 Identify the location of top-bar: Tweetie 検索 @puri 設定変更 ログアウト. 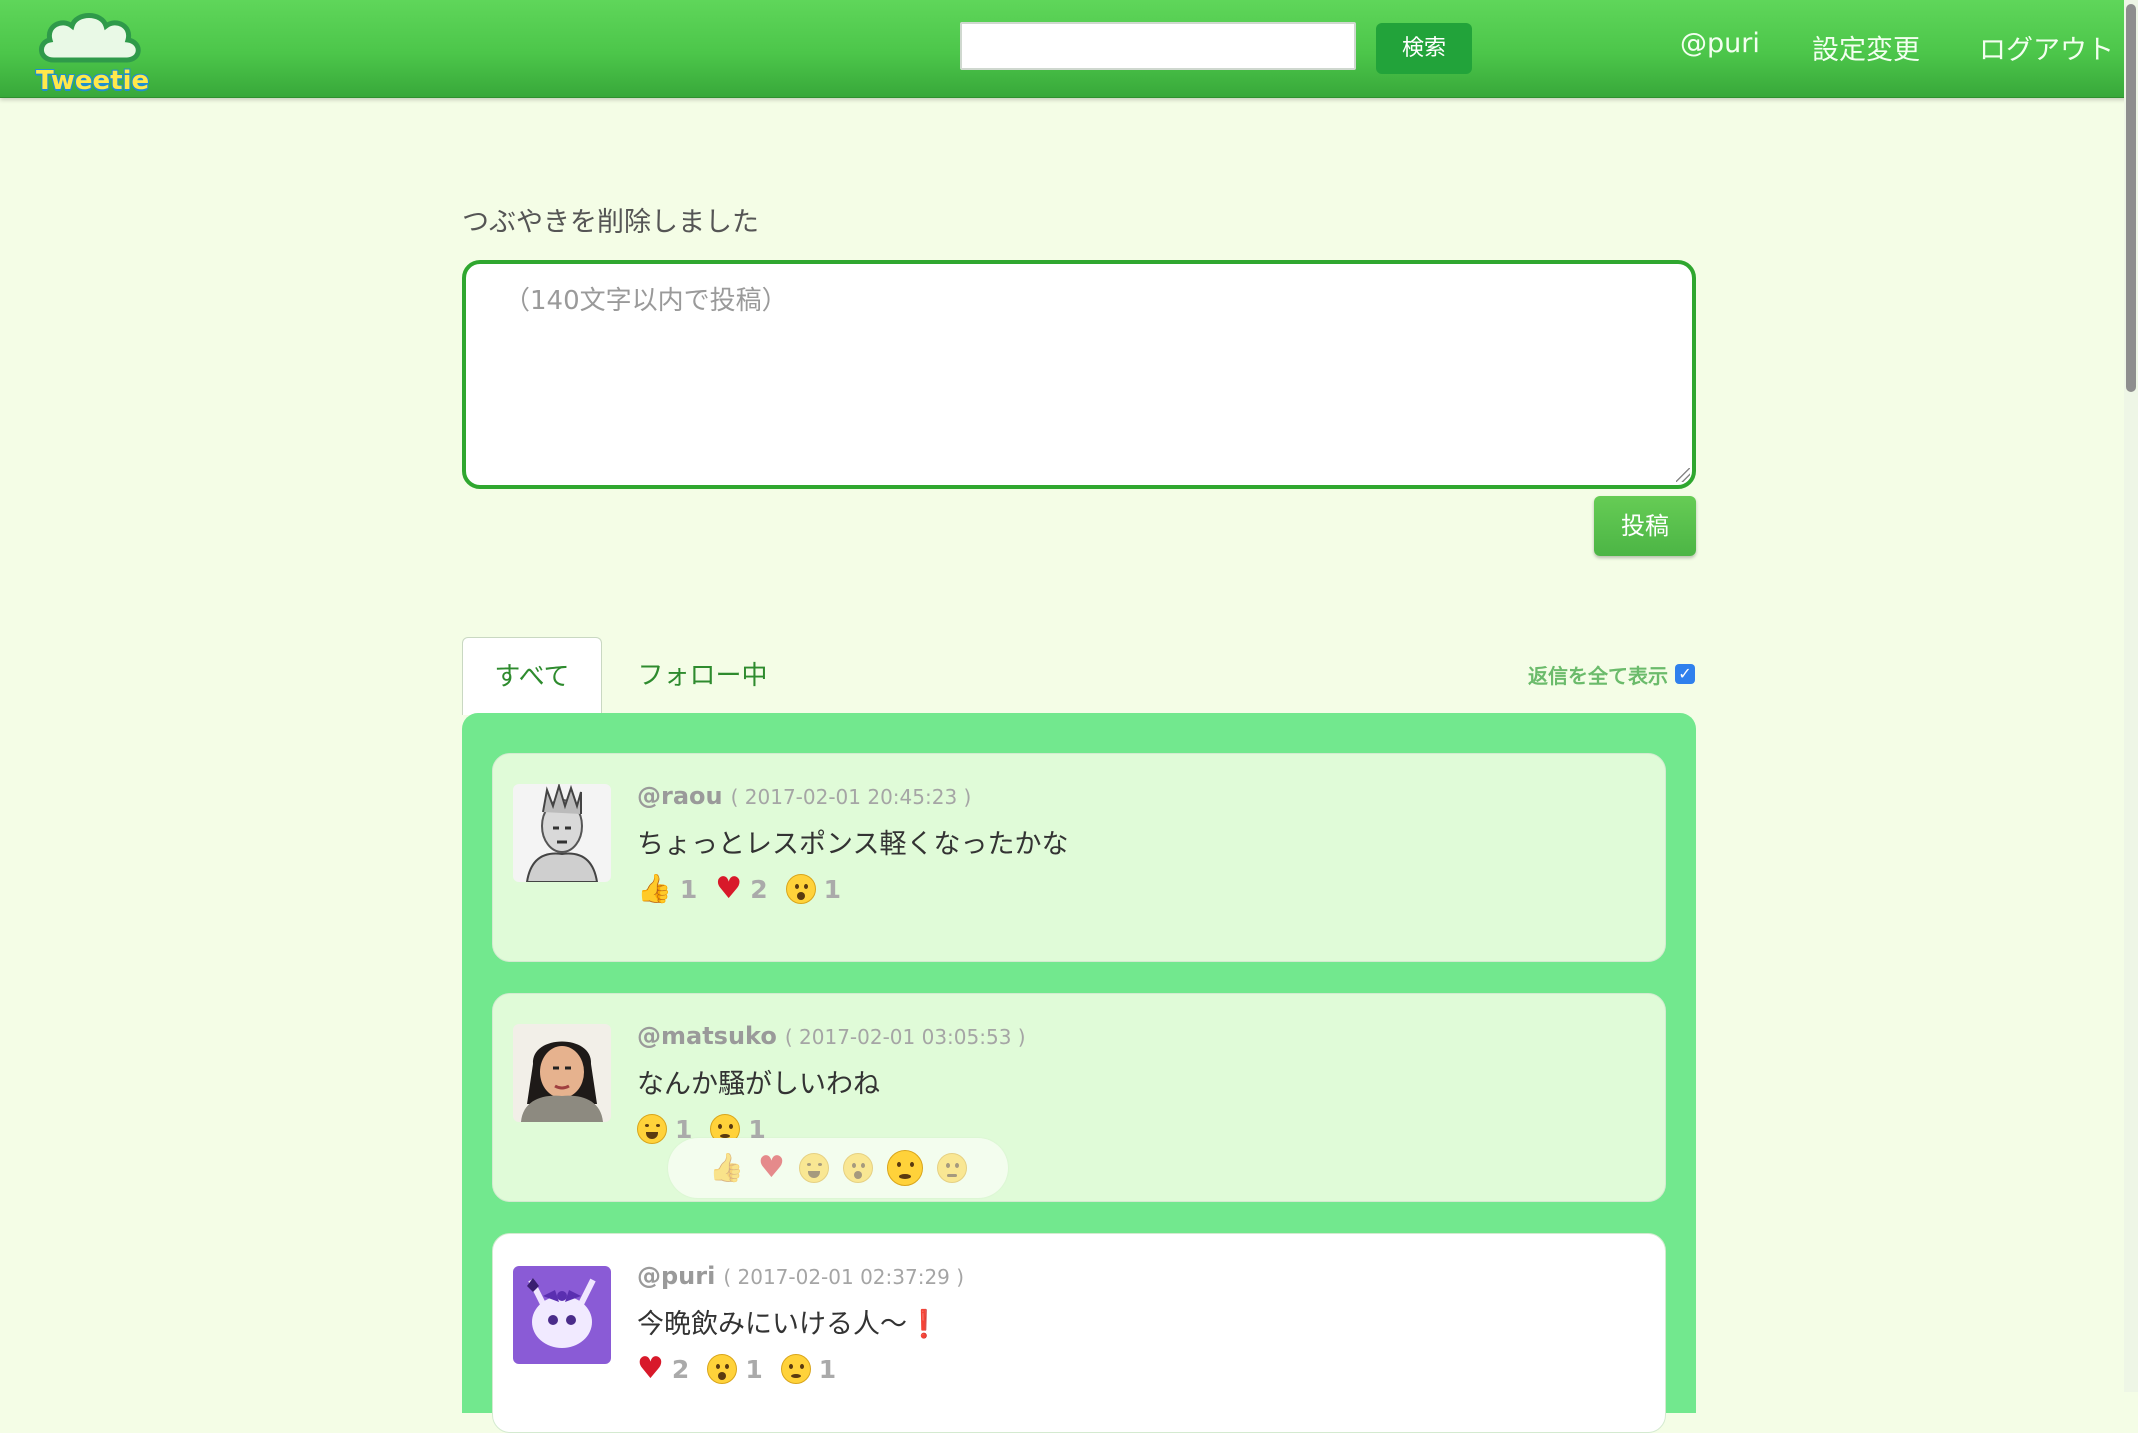
(1069, 49).